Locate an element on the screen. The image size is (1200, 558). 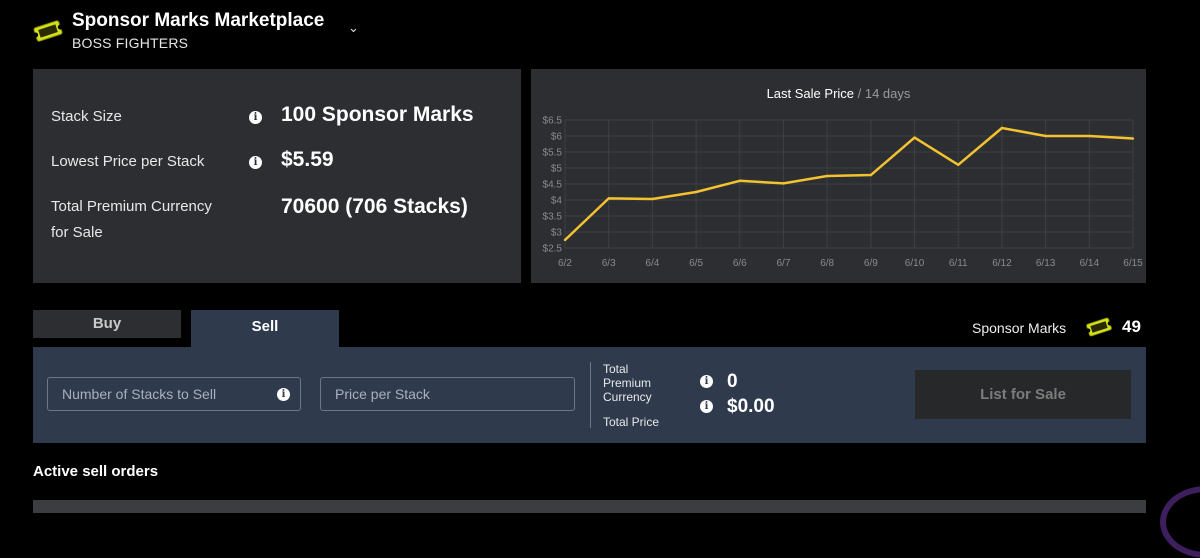
list-for-sale-button: List for Sale is located at coordinates (1023, 394).